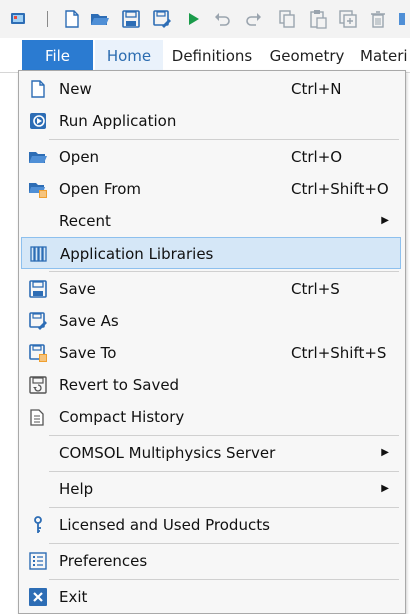  Describe the element at coordinates (38, 597) in the screenshot. I see `exit-icon` at that location.